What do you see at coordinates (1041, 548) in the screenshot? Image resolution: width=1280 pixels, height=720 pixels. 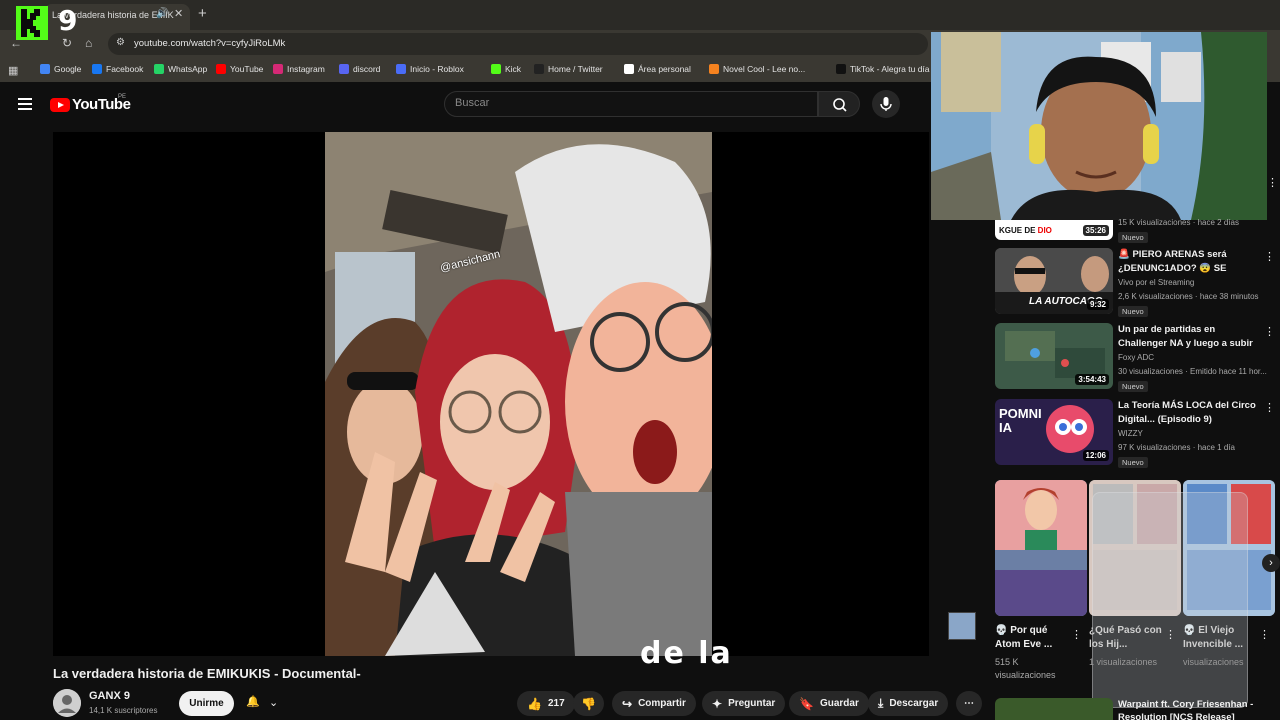 I see `short-thumbnail` at bounding box center [1041, 548].